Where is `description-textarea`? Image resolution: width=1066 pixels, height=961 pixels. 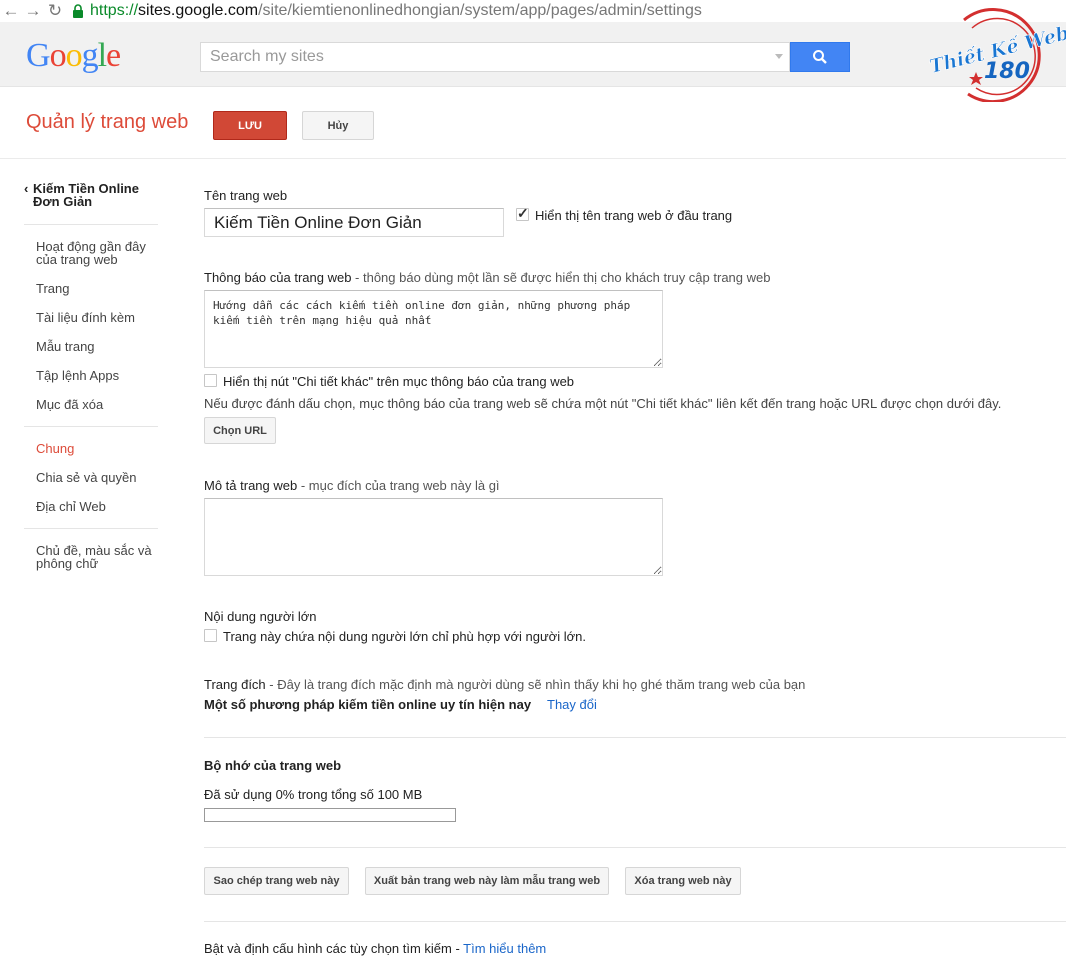
description-textarea is located at coordinates (433, 537).